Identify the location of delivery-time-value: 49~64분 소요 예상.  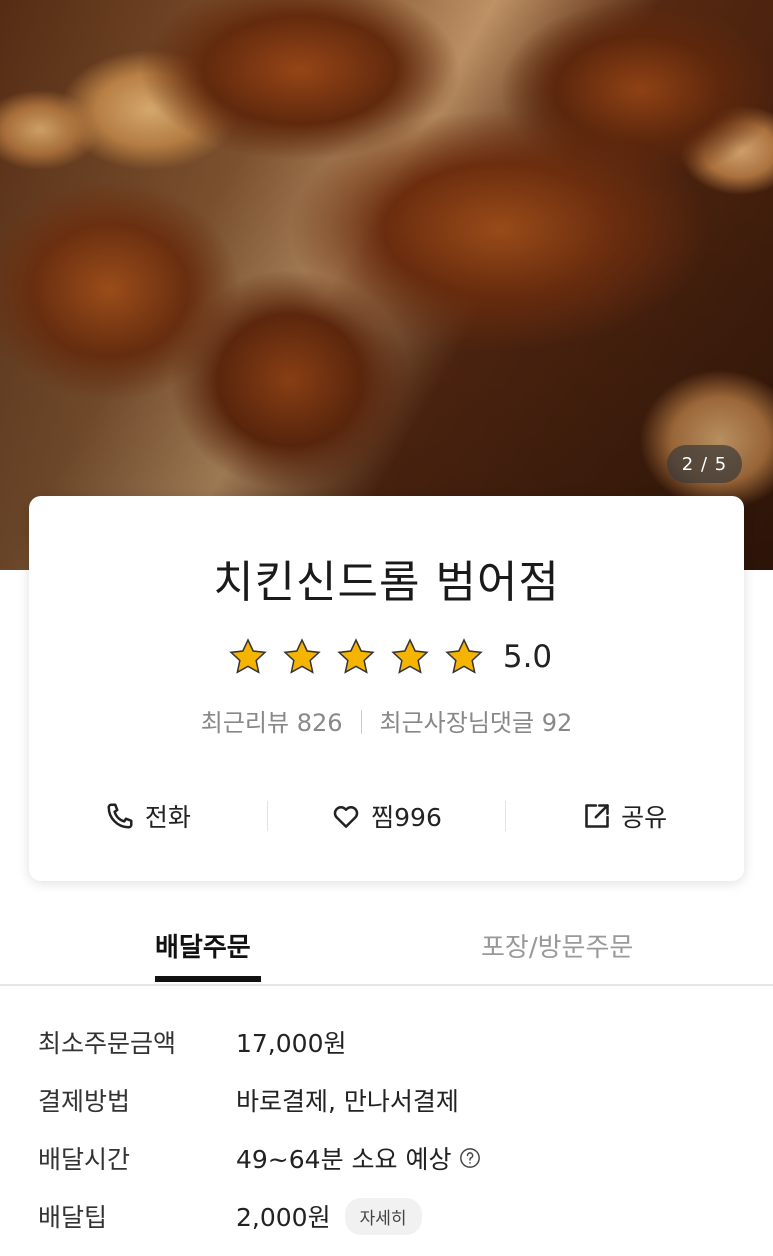
(358, 1158).